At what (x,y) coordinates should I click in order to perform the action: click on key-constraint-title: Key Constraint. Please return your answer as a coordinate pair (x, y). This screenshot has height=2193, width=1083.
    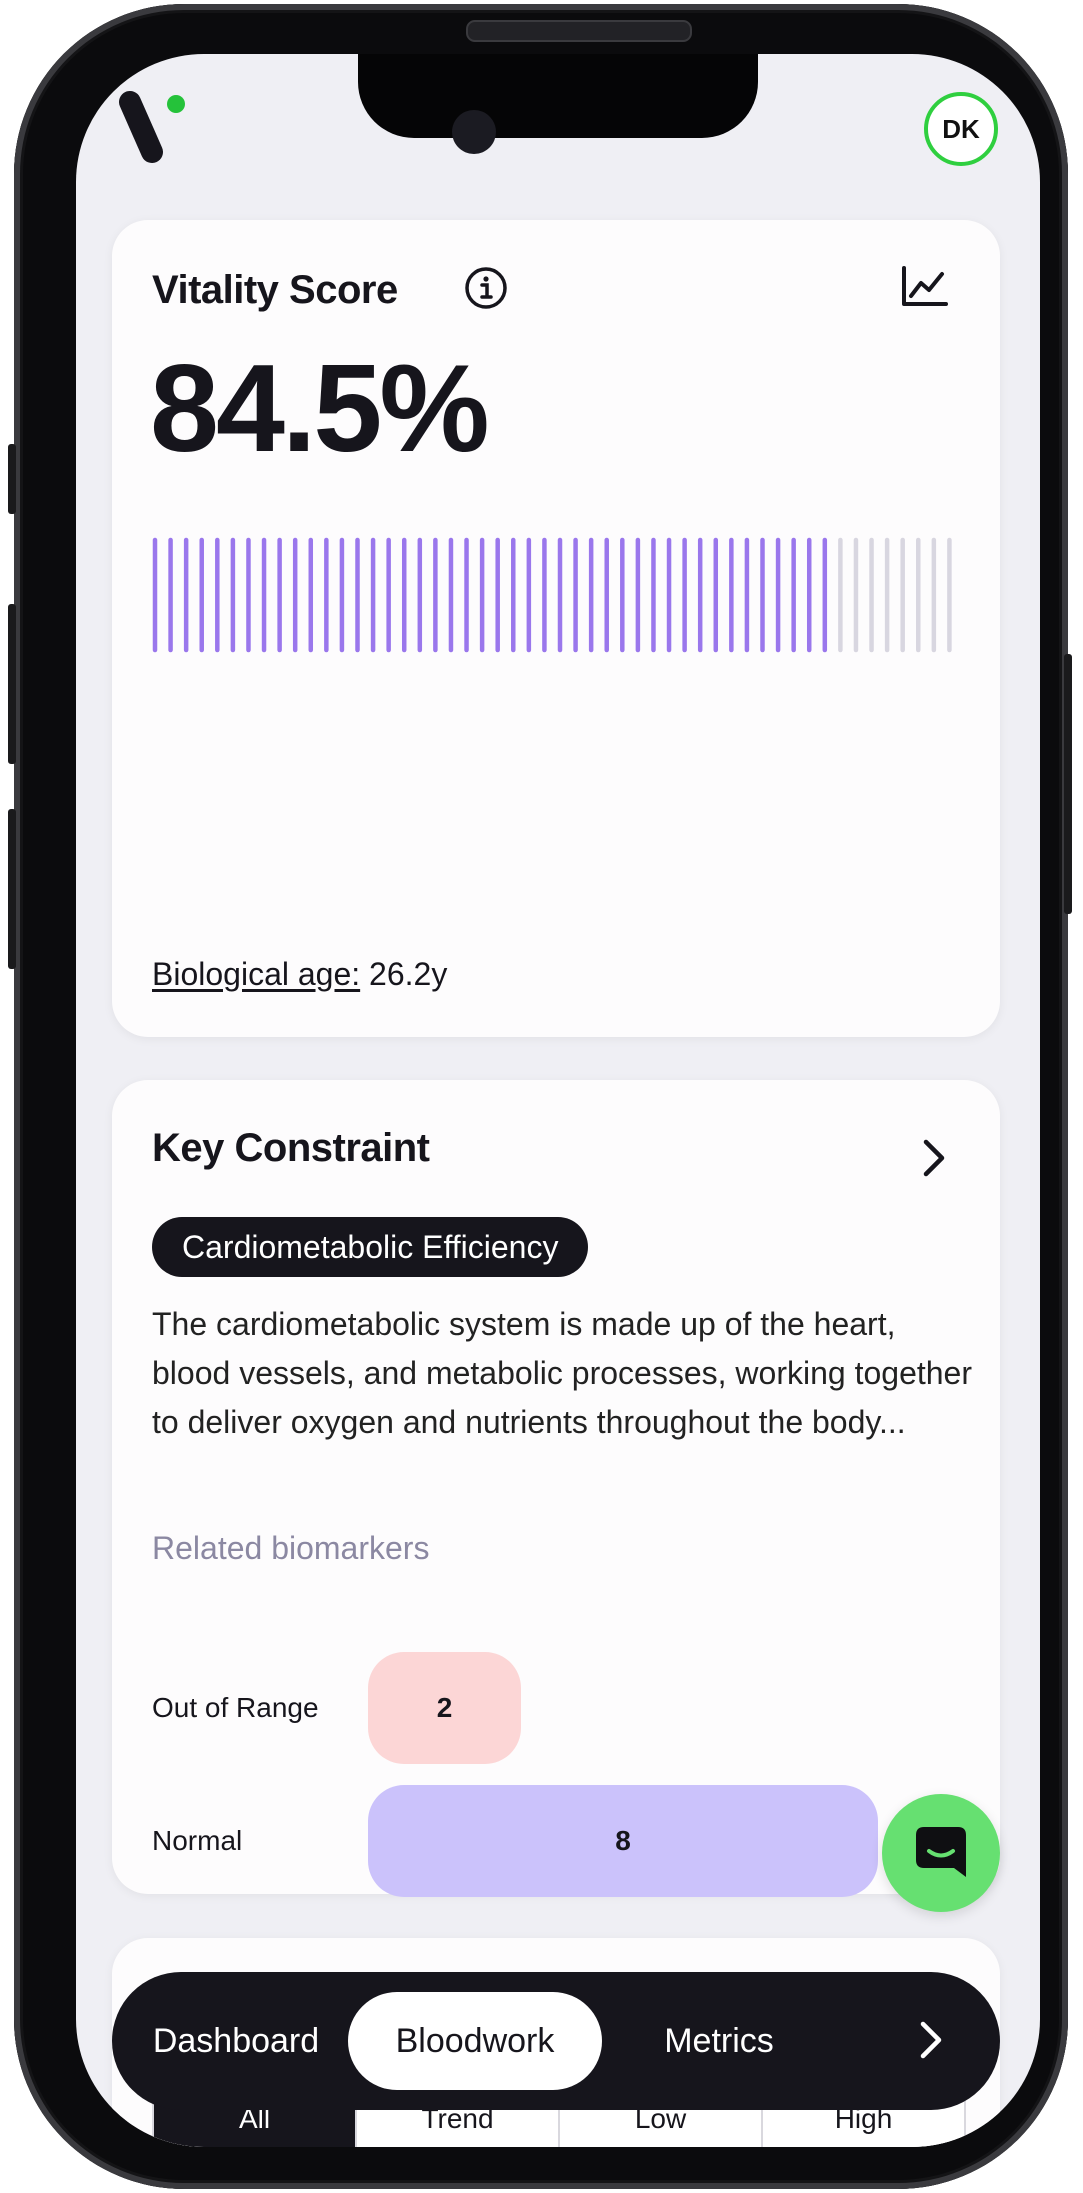
    Looking at the image, I should click on (291, 1148).